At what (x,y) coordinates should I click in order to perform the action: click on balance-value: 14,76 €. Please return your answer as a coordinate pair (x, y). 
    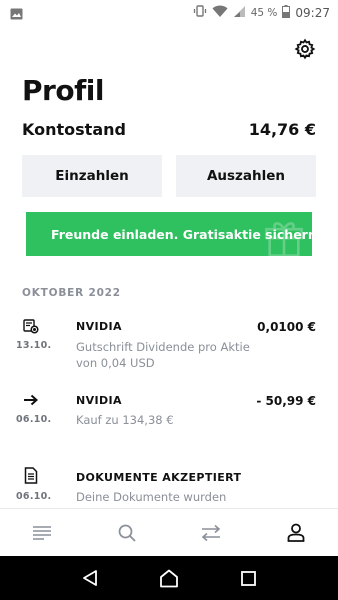
    Looking at the image, I should click on (282, 129).